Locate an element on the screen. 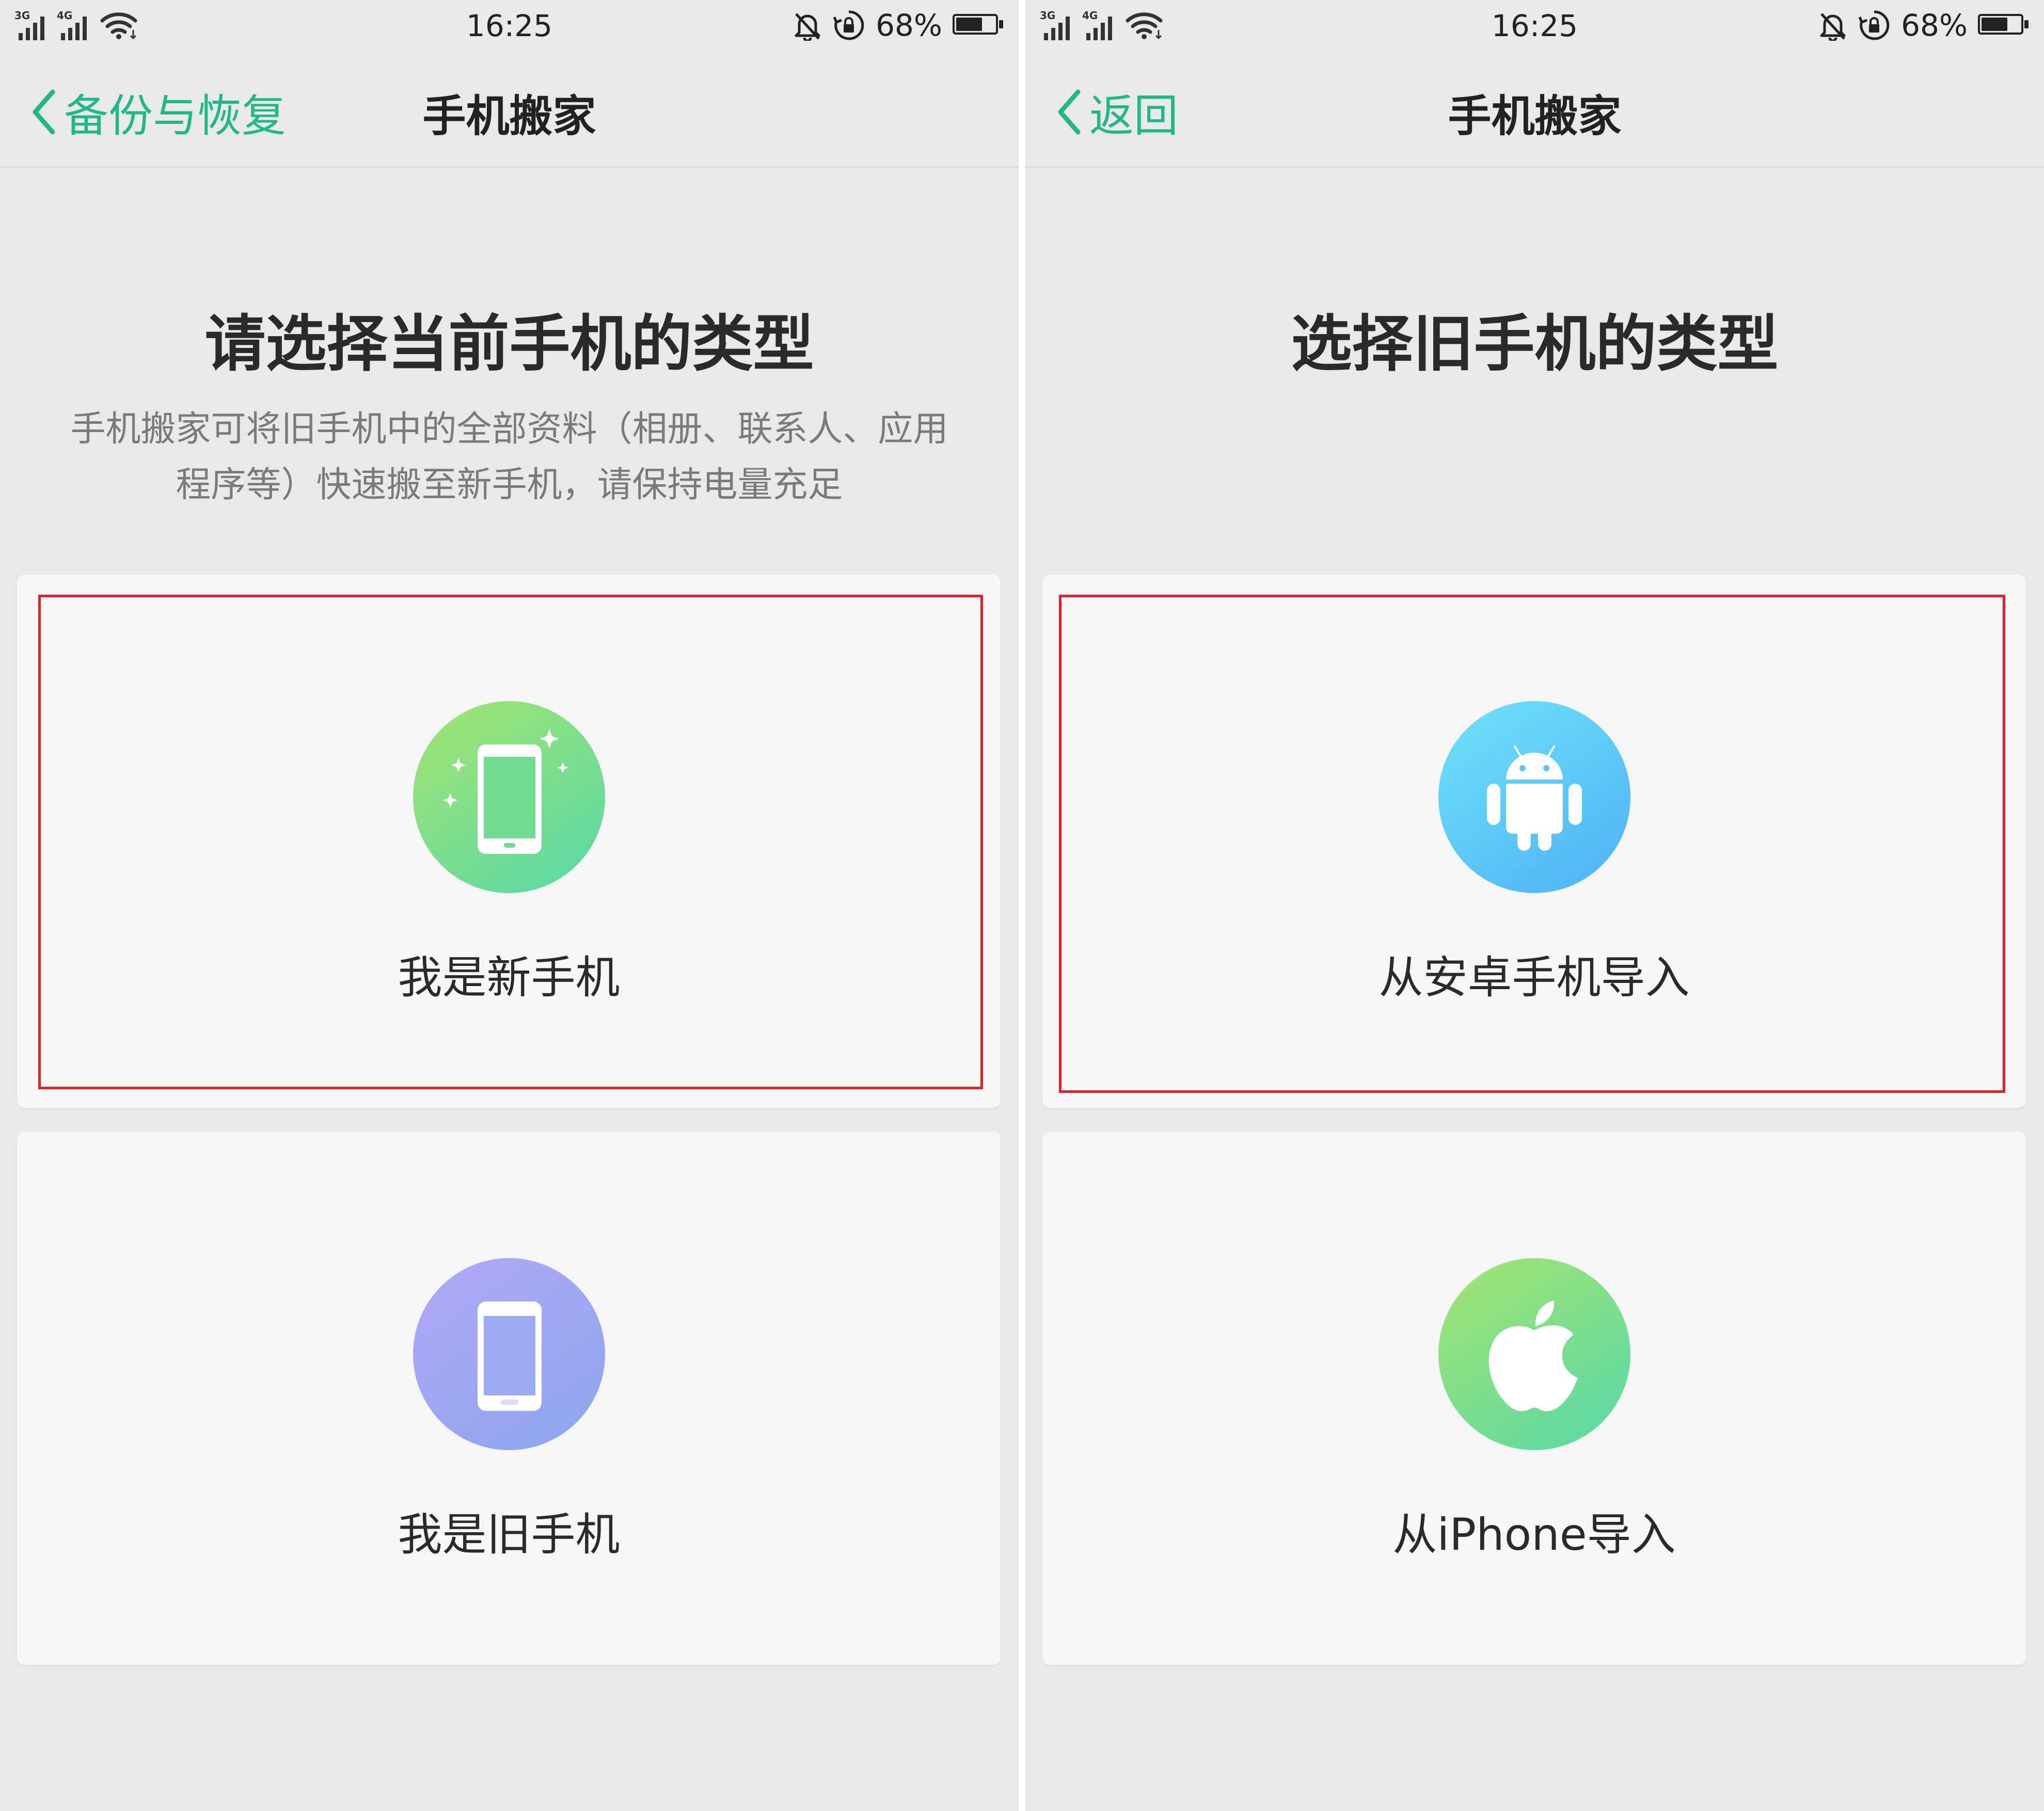 The height and width of the screenshot is (1811, 2044). navigation-bar: 返回 手机搬家 is located at coordinates (1534, 110).